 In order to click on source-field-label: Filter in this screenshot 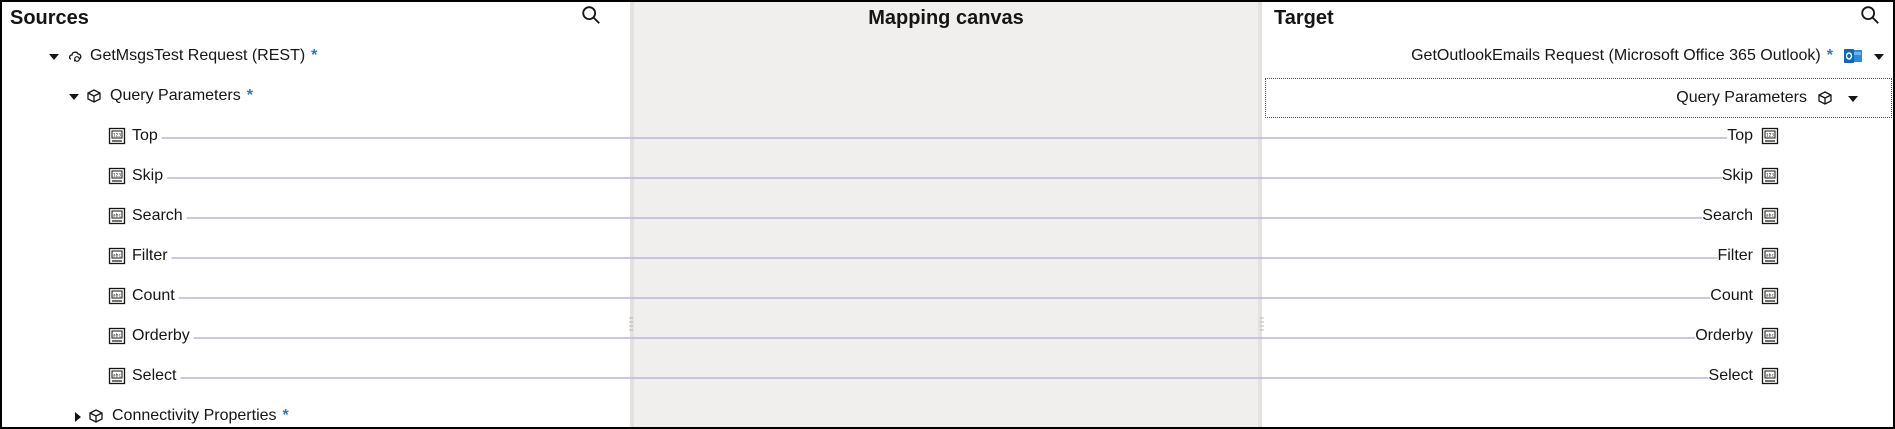, I will do `click(150, 255)`.